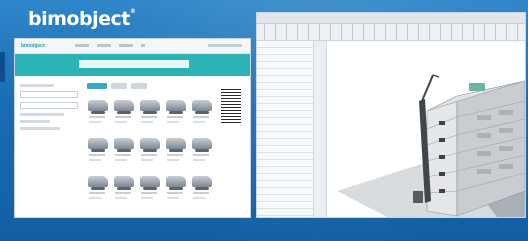 The width and height of the screenshot is (528, 241). Describe the element at coordinates (285, 129) in the screenshot. I see `cad-properties-panel` at that location.